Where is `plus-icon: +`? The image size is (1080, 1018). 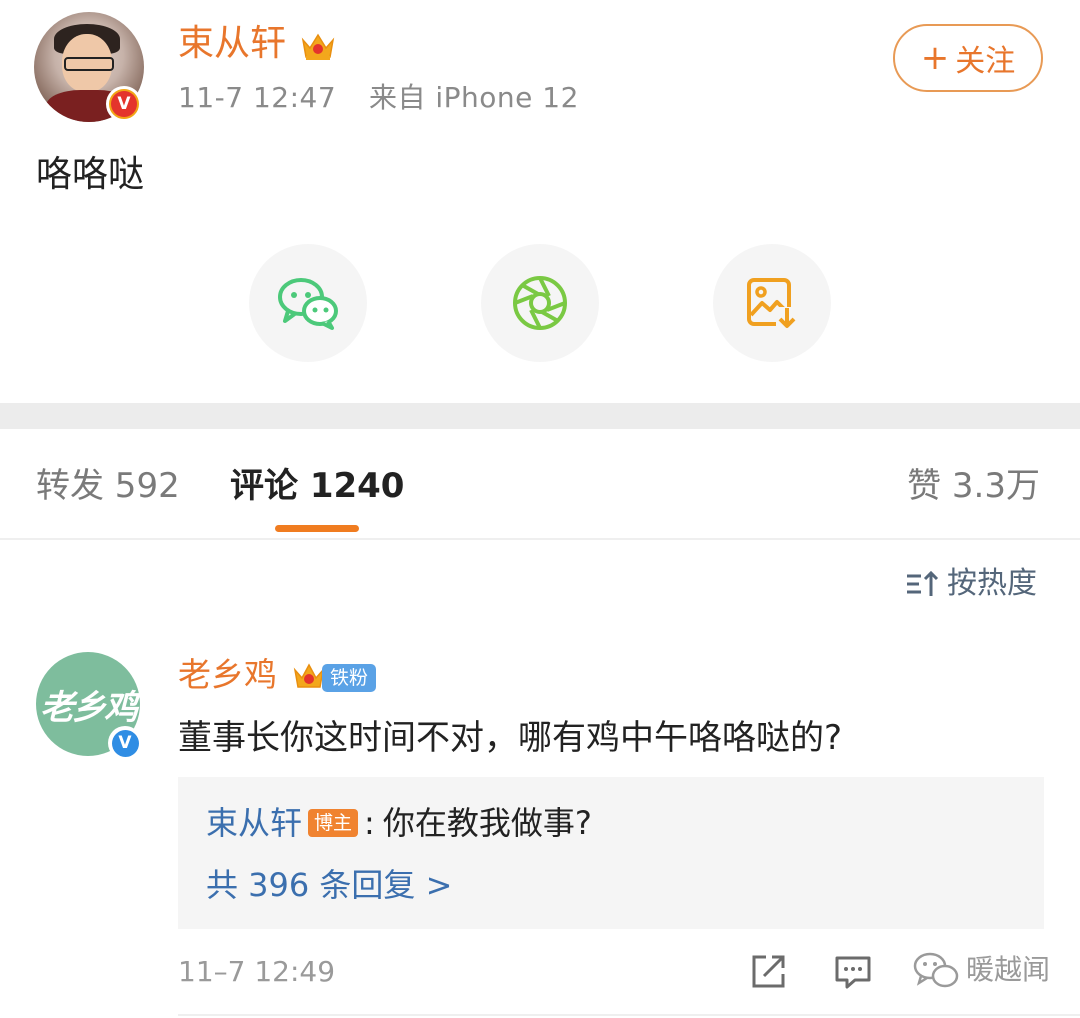
plus-icon: + is located at coordinates (935, 58).